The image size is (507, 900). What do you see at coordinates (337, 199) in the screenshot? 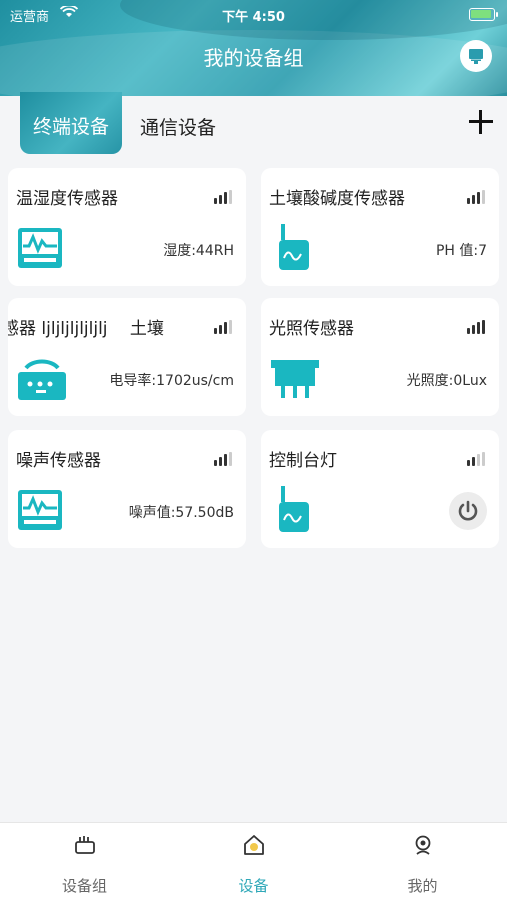
I see `device-name: 土壤酸碱度传感器` at bounding box center [337, 199].